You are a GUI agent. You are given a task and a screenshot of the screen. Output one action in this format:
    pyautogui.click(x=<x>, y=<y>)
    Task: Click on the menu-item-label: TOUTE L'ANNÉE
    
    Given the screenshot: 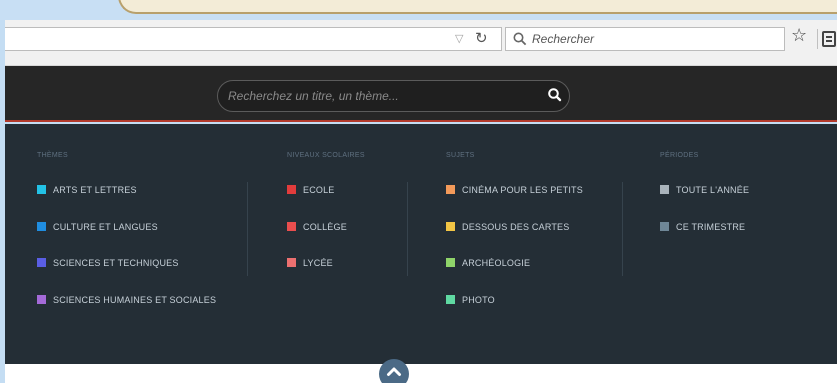 What is the action you would take?
    pyautogui.click(x=713, y=190)
    